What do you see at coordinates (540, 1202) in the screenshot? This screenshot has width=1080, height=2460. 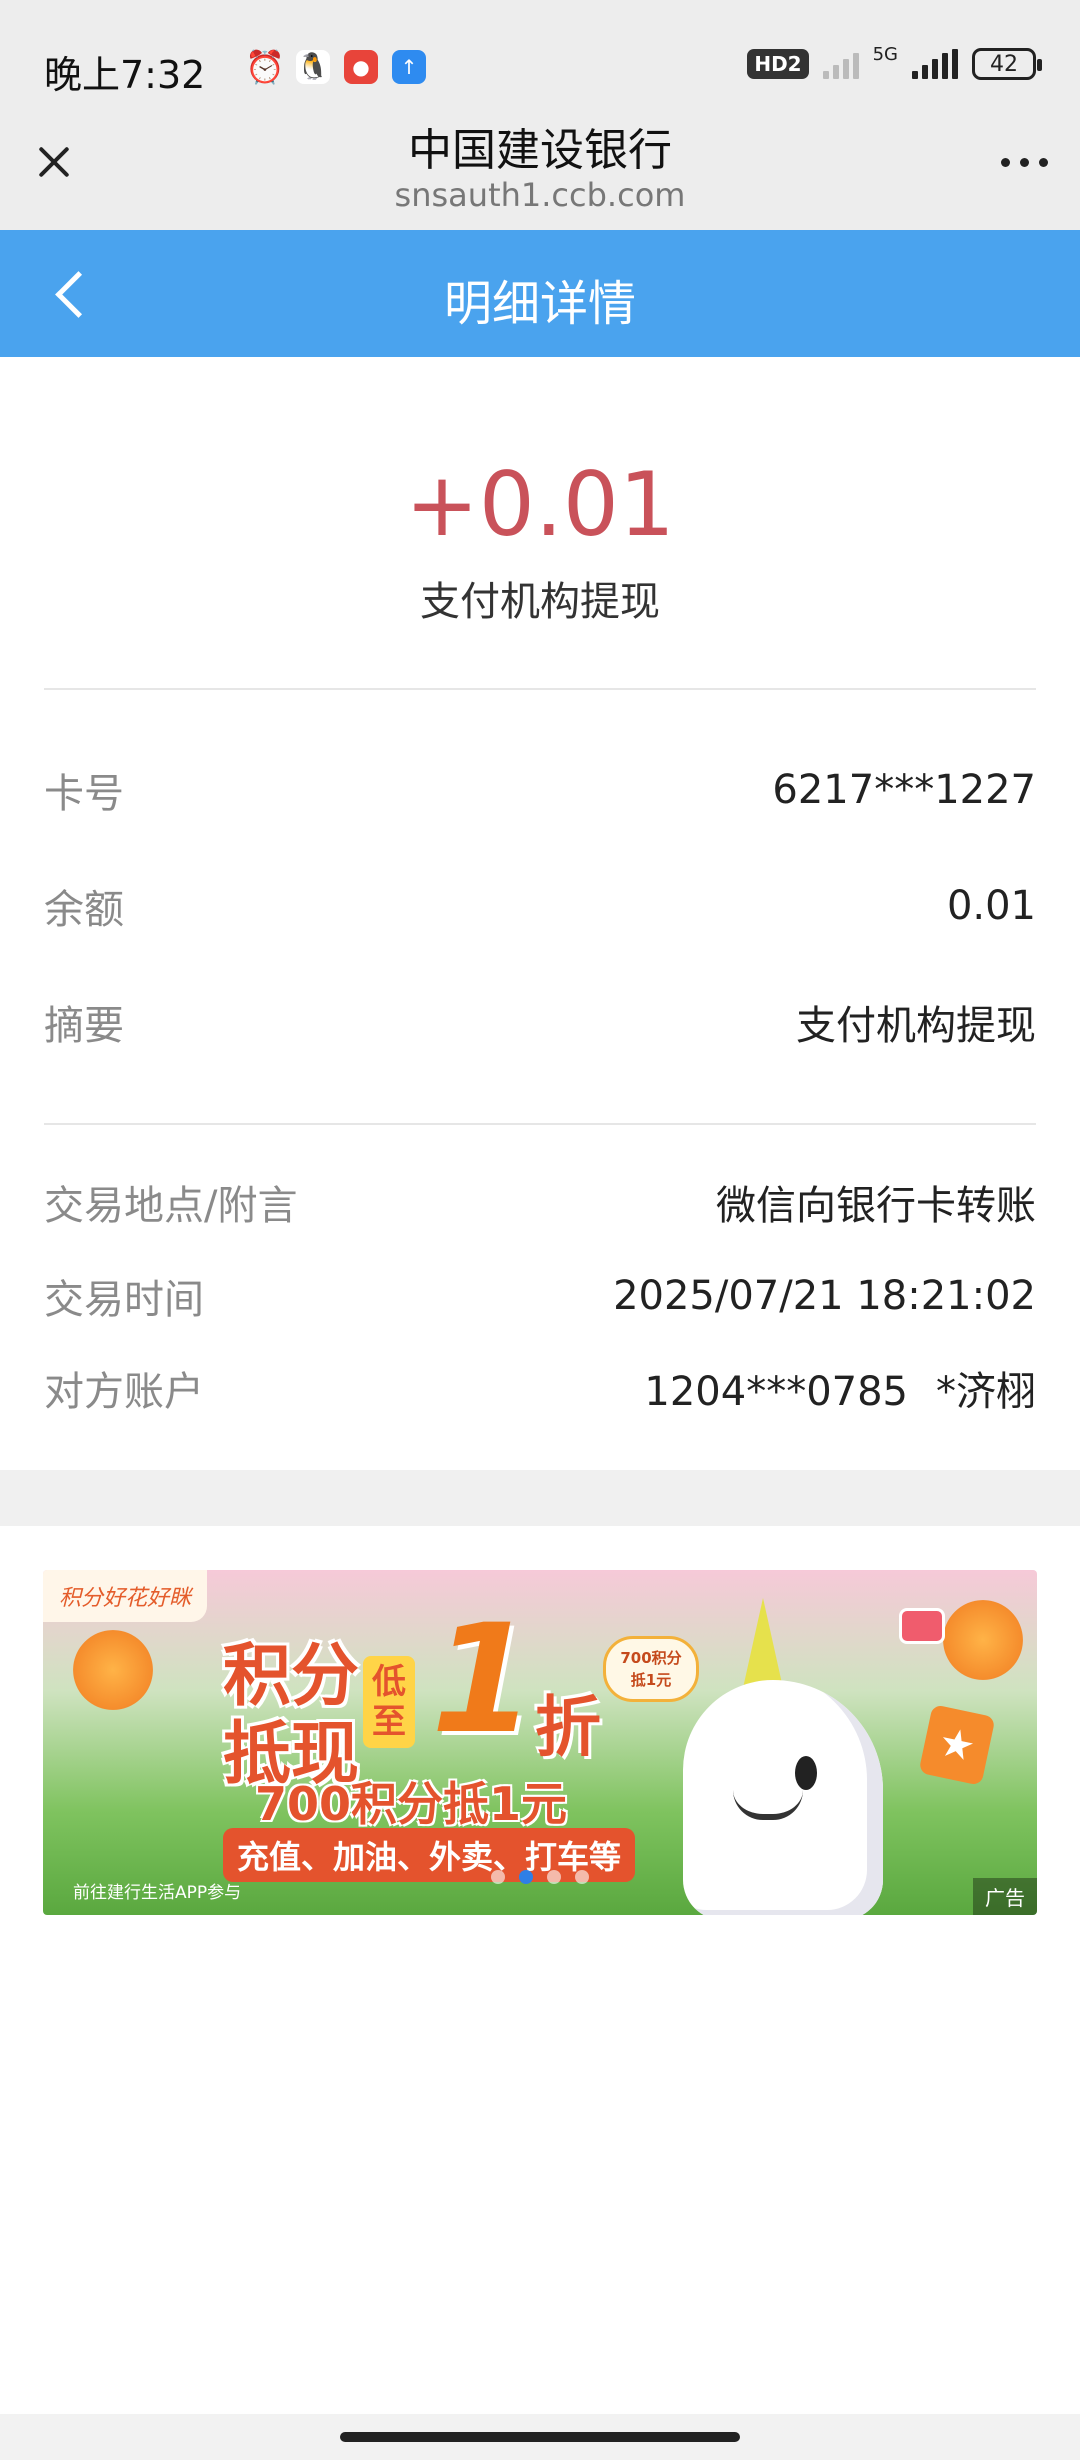 I see `detail-row-location: 交易地点/附言 微信向银行卡转账` at bounding box center [540, 1202].